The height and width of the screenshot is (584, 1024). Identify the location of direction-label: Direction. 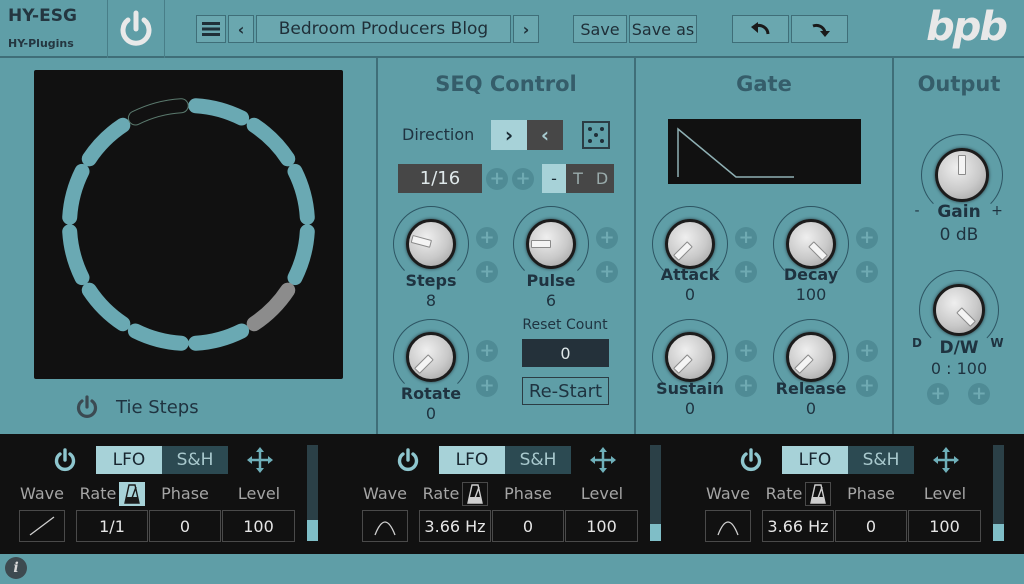
(438, 134).